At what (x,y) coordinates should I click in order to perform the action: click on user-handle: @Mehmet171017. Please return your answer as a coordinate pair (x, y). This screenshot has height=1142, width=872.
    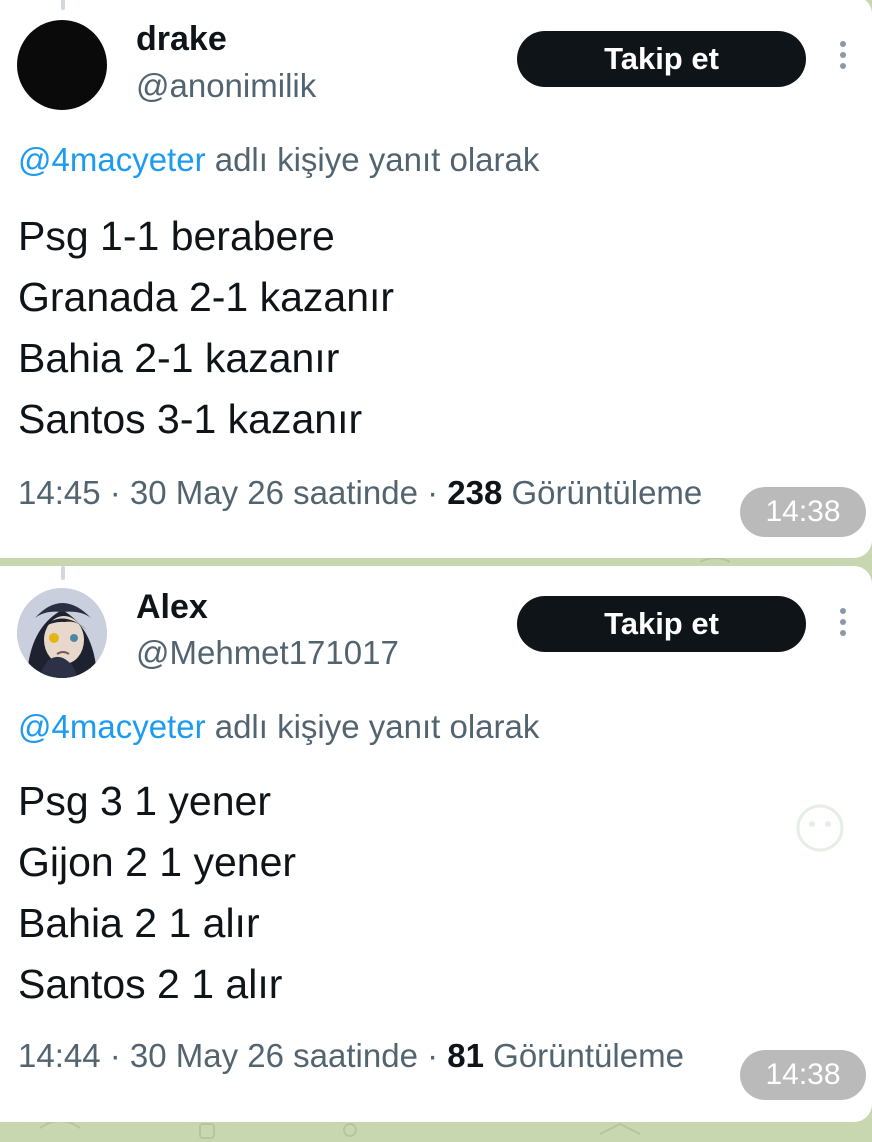
    Looking at the image, I should click on (267, 653).